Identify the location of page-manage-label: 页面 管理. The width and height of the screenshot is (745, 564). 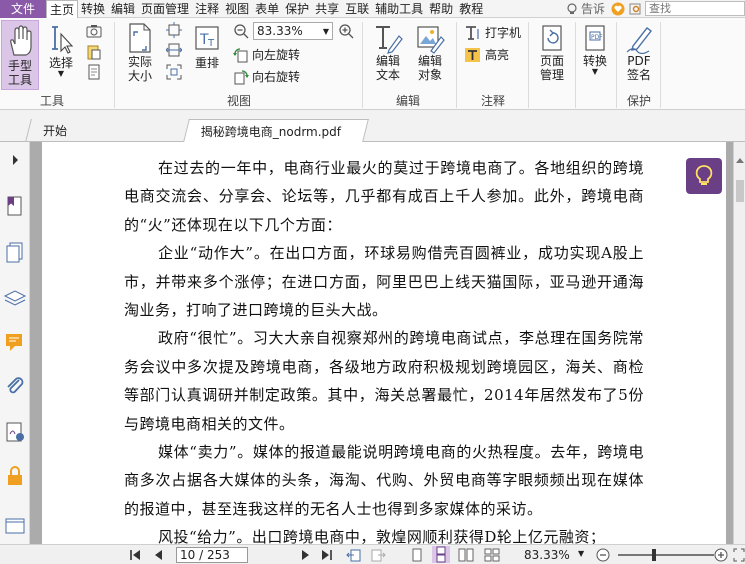
(551, 68).